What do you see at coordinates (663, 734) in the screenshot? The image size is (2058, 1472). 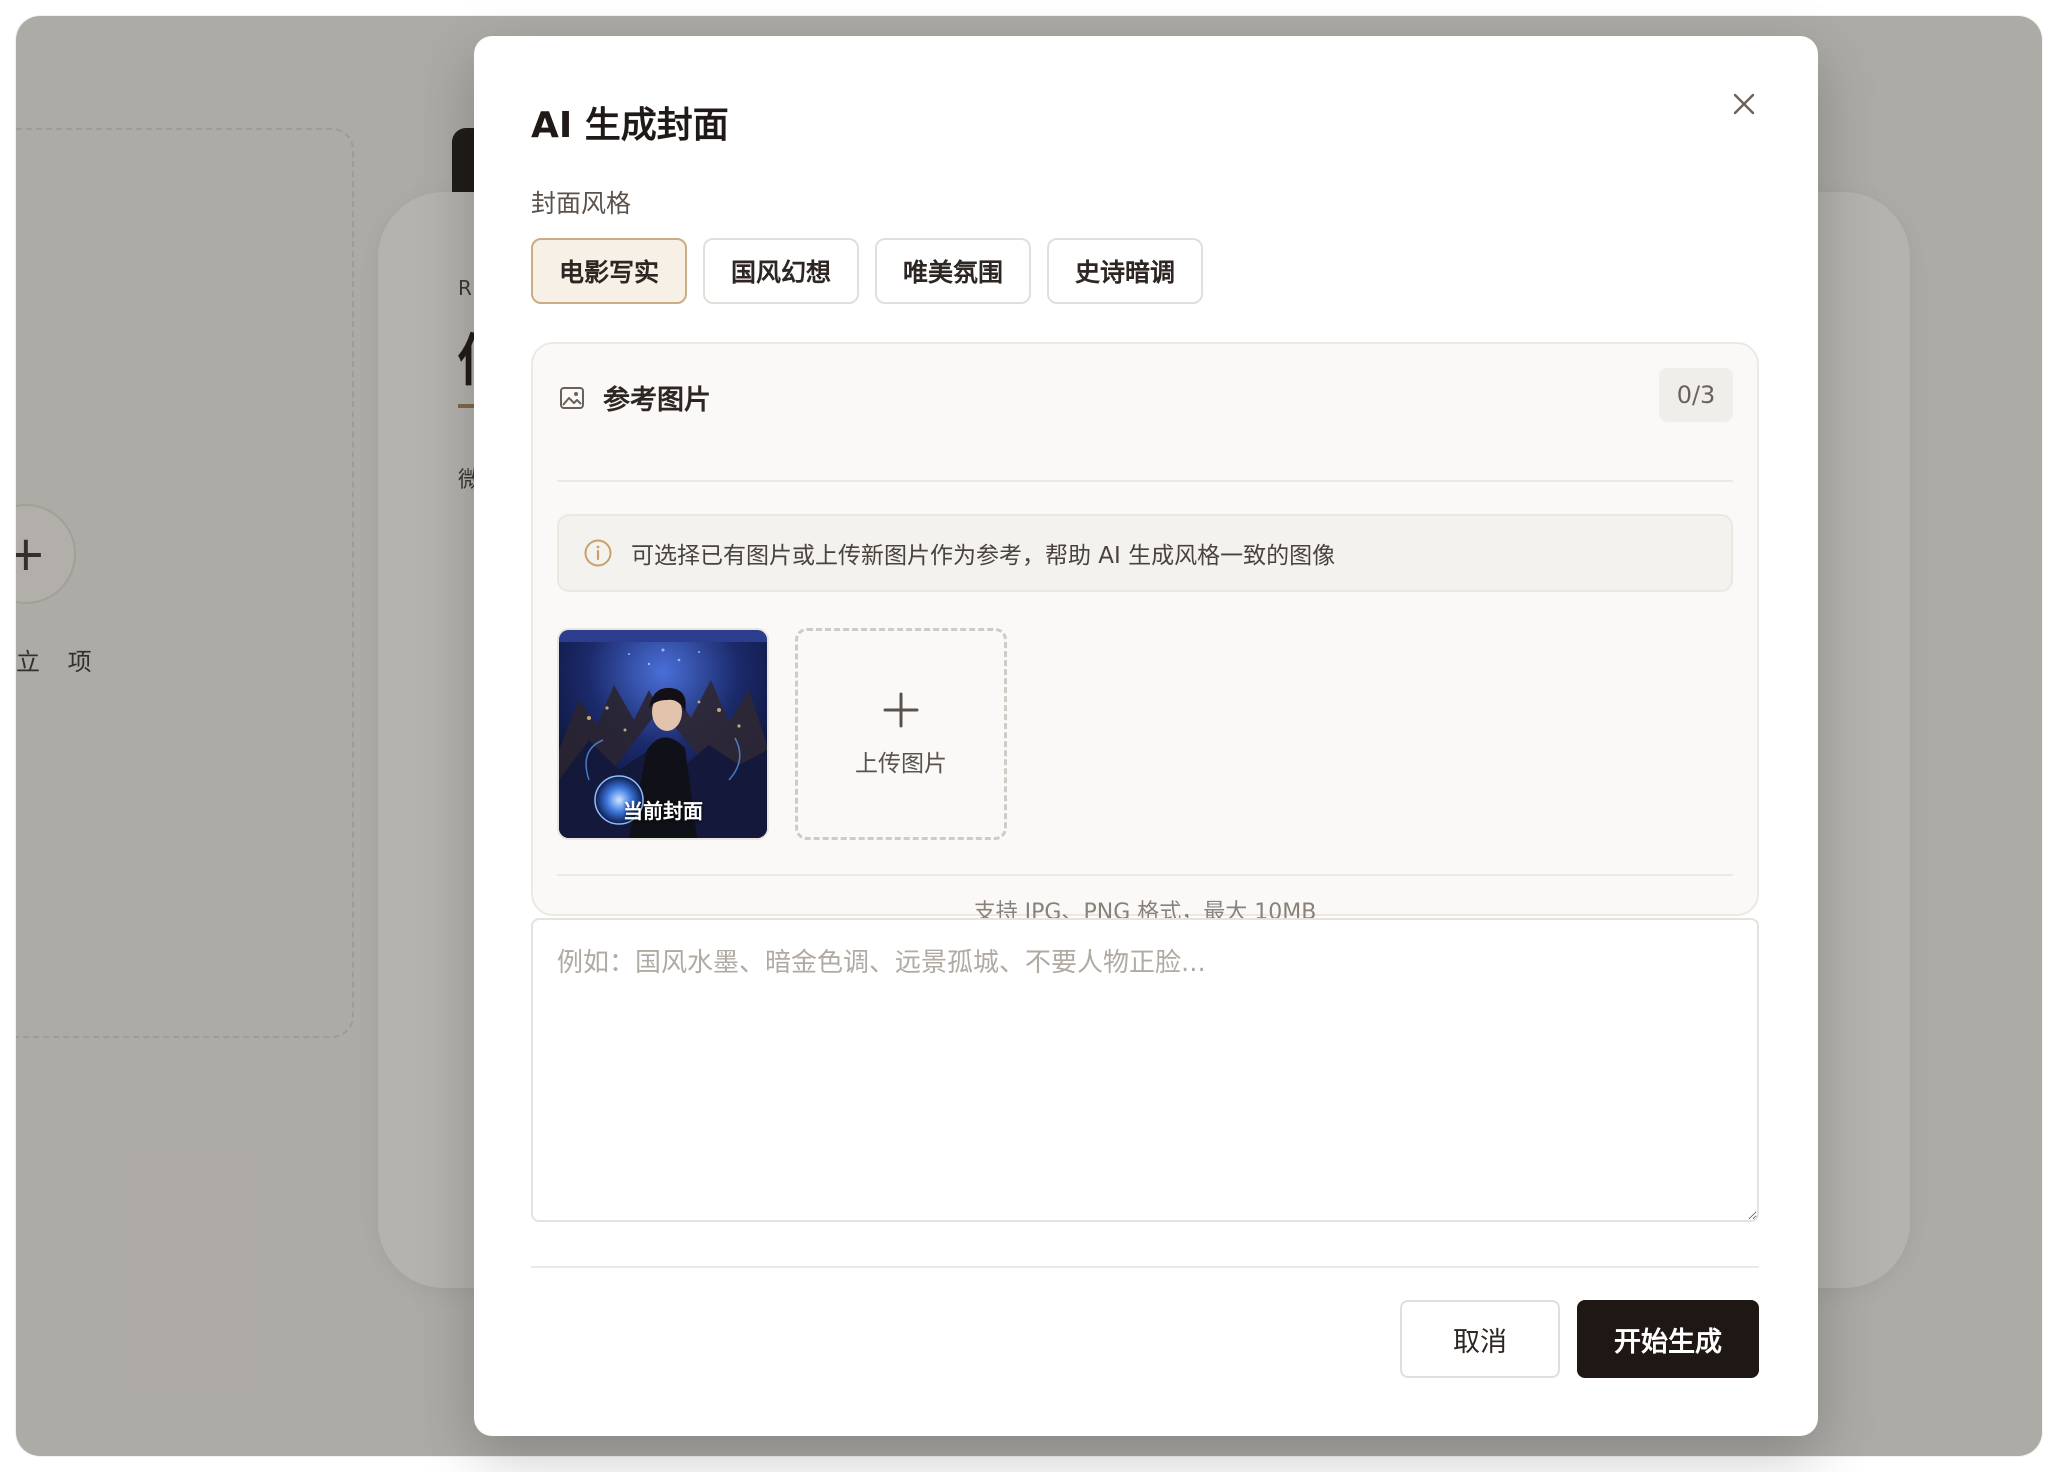 I see `current-cover-thumbnail: 当前封面` at bounding box center [663, 734].